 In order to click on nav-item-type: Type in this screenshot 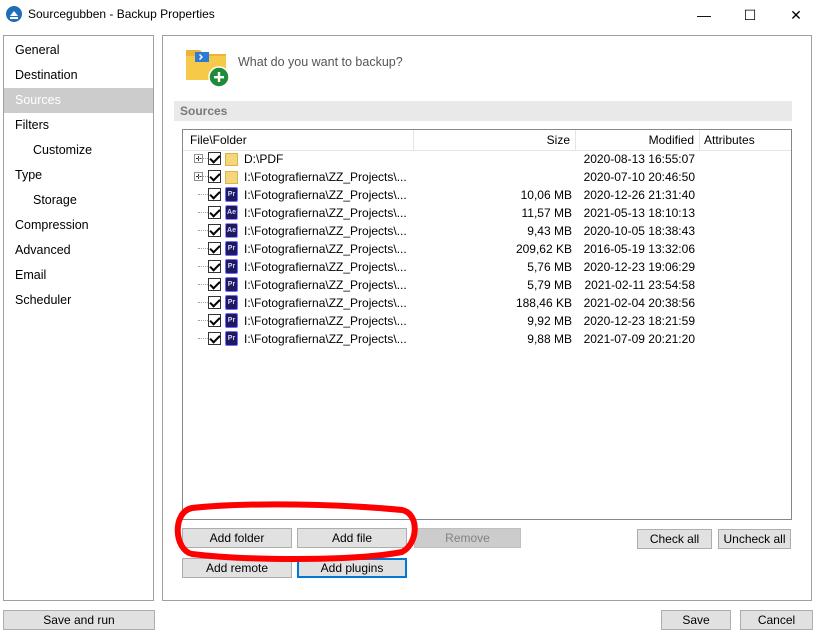, I will do `click(78, 175)`.